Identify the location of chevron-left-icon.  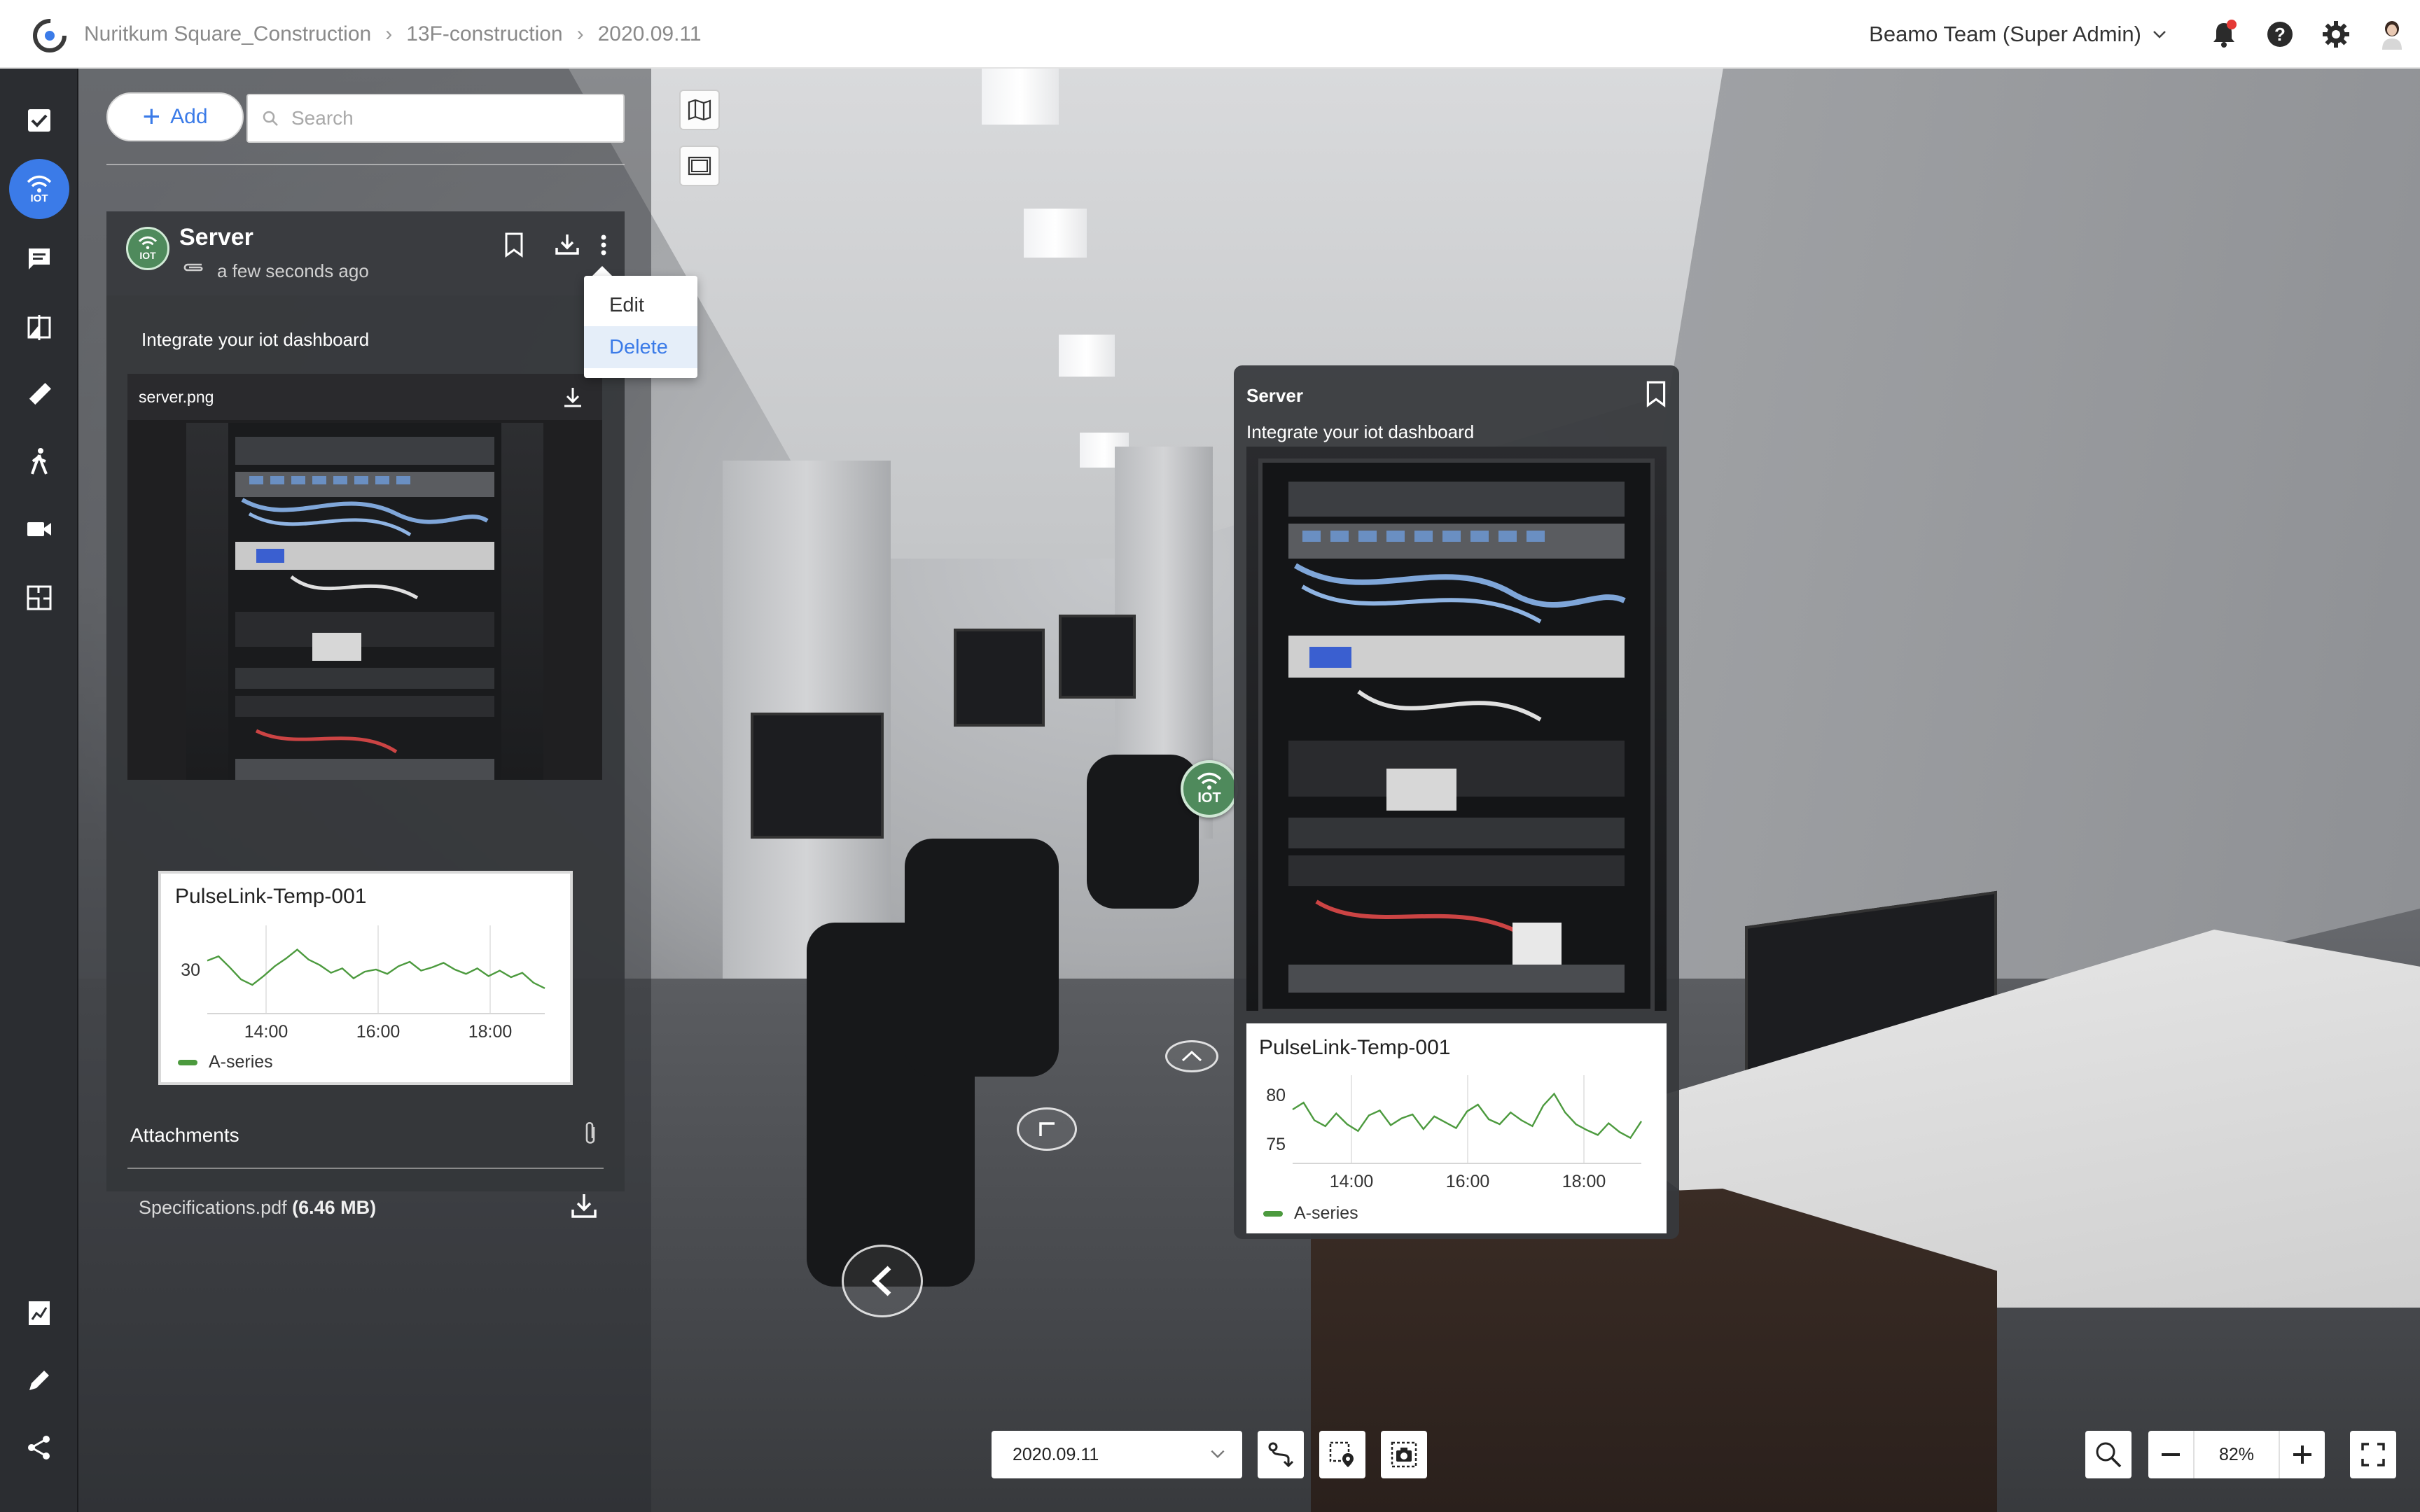
(881, 1281).